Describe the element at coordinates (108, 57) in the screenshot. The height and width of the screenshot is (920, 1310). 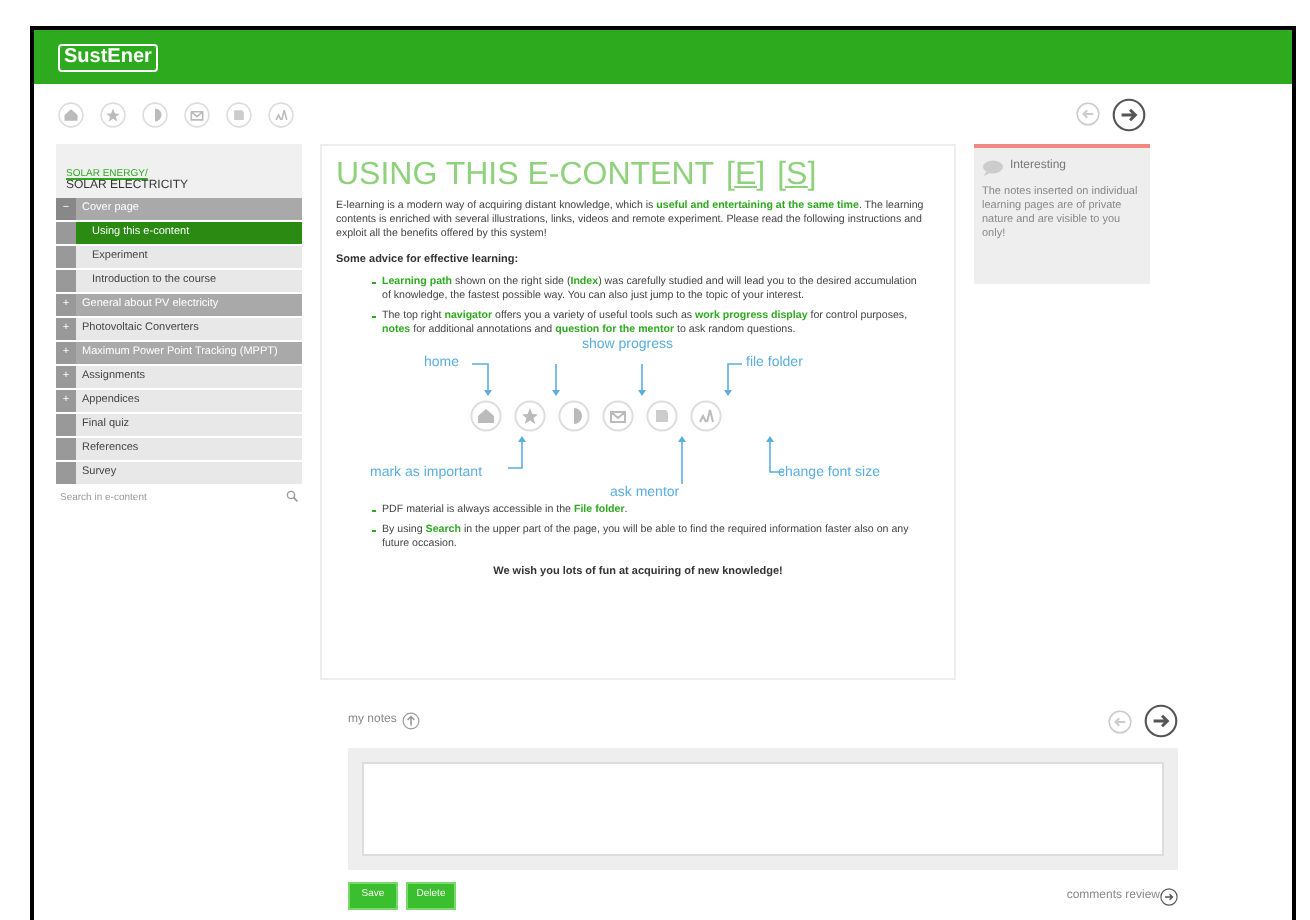
I see `logo: SustEner` at that location.